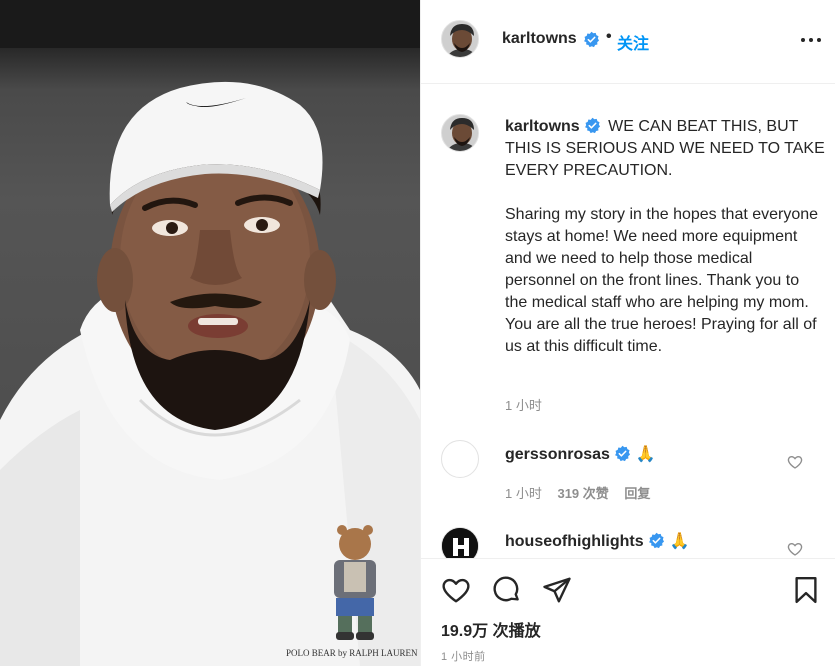 This screenshot has height=666, width=835. What do you see at coordinates (507, 590) in the screenshot?
I see `comment-bubble-icon` at bounding box center [507, 590].